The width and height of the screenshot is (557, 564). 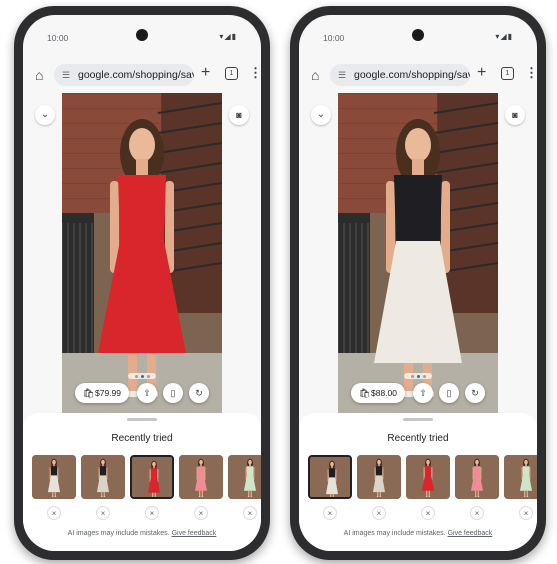 What do you see at coordinates (384, 393) in the screenshot?
I see `price-text: $88.00` at bounding box center [384, 393].